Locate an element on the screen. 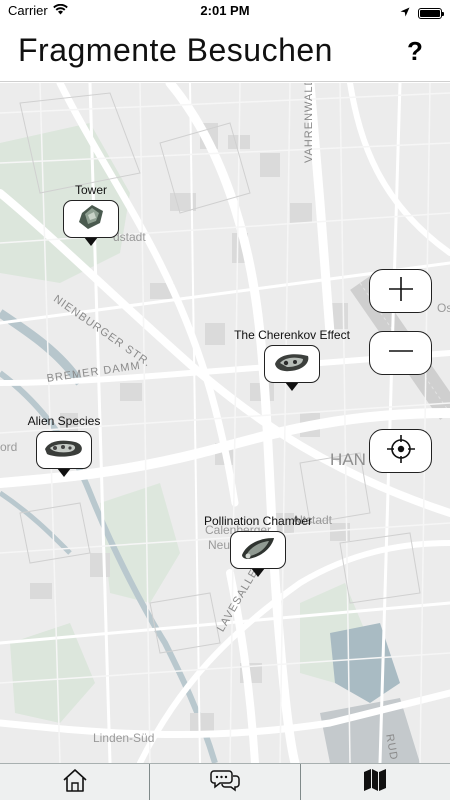  plus-icon is located at coordinates (401, 291).